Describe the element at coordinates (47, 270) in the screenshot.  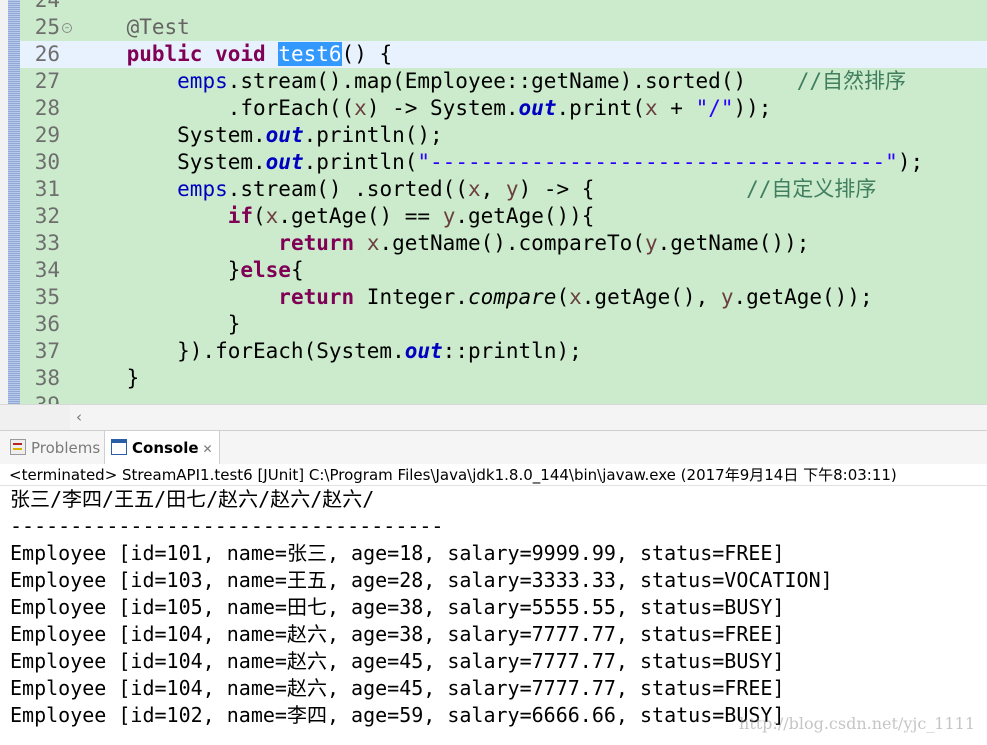
I see `line-number: 34` at that location.